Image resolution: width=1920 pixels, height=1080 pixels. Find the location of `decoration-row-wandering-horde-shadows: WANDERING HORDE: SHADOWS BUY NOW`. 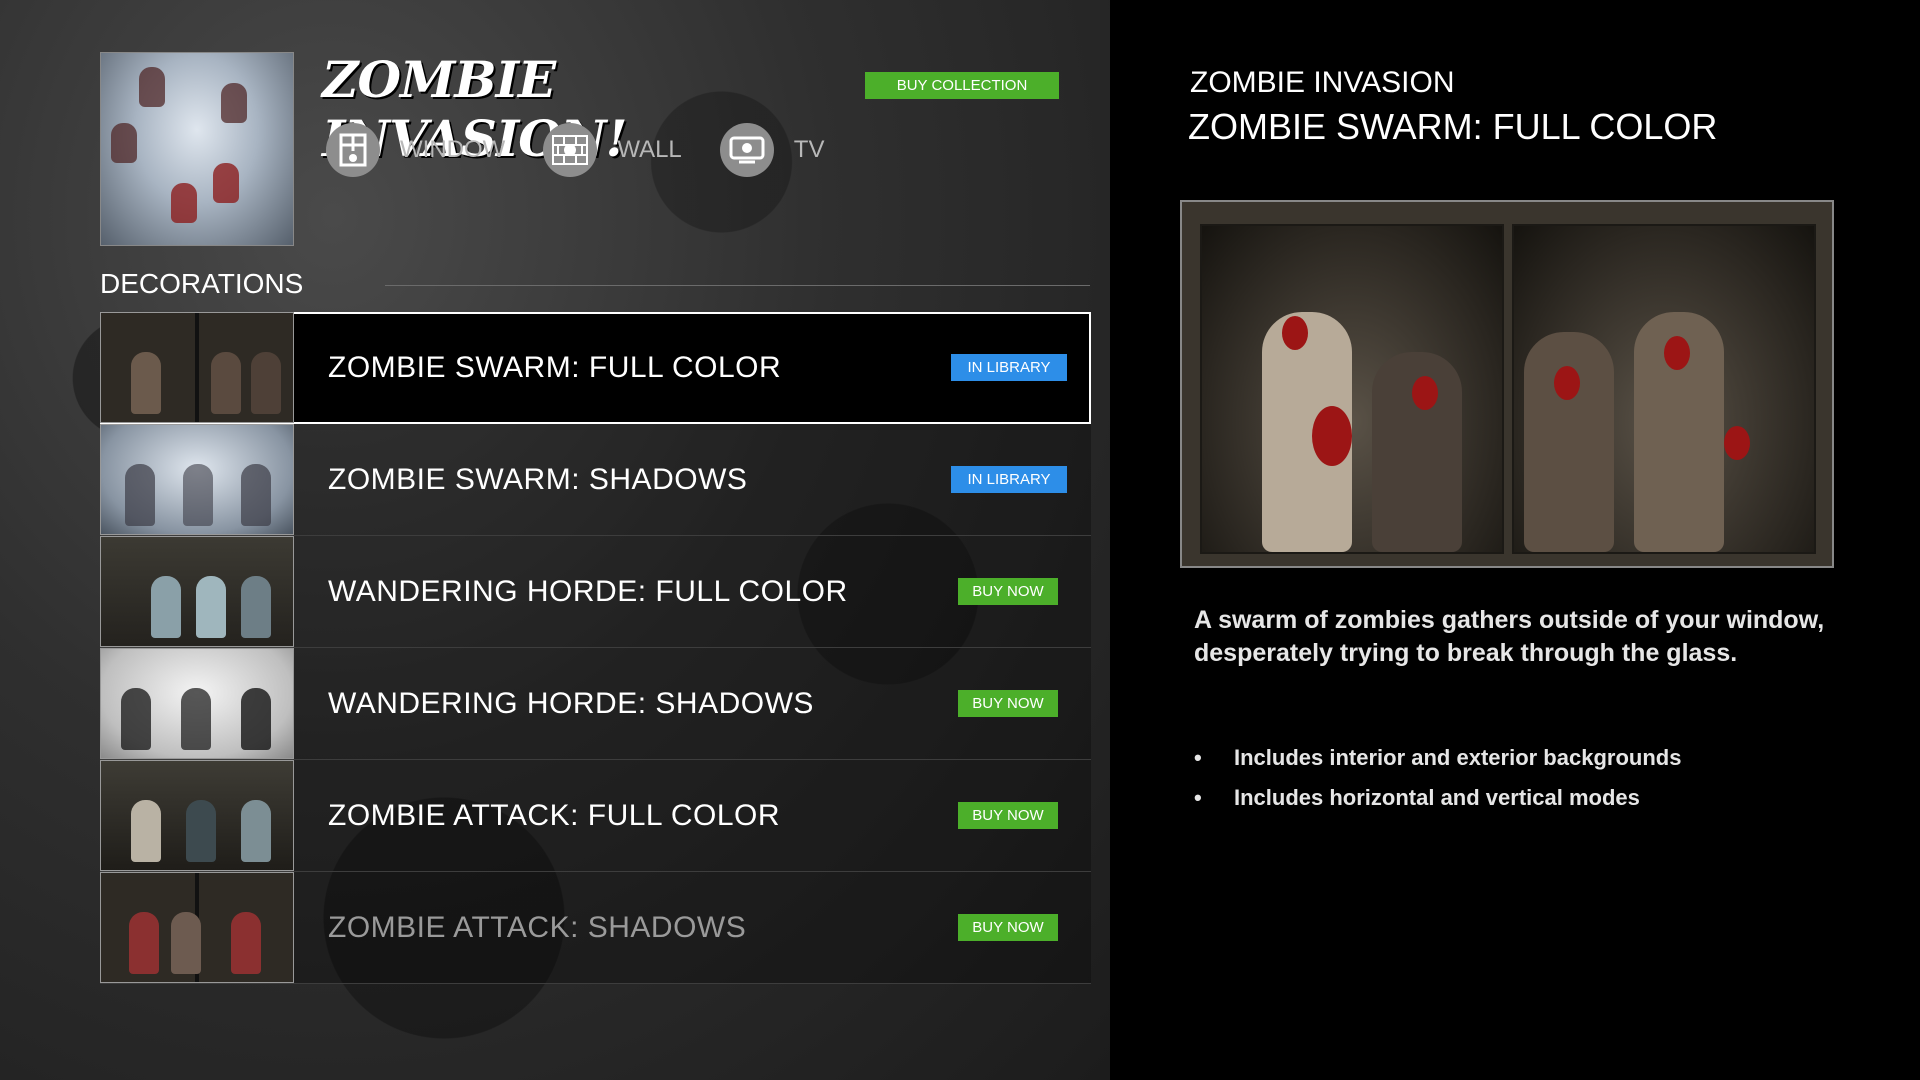

decoration-row-wandering-horde-shadows: WANDERING HORDE: SHADOWS BUY NOW is located at coordinates (595, 704).